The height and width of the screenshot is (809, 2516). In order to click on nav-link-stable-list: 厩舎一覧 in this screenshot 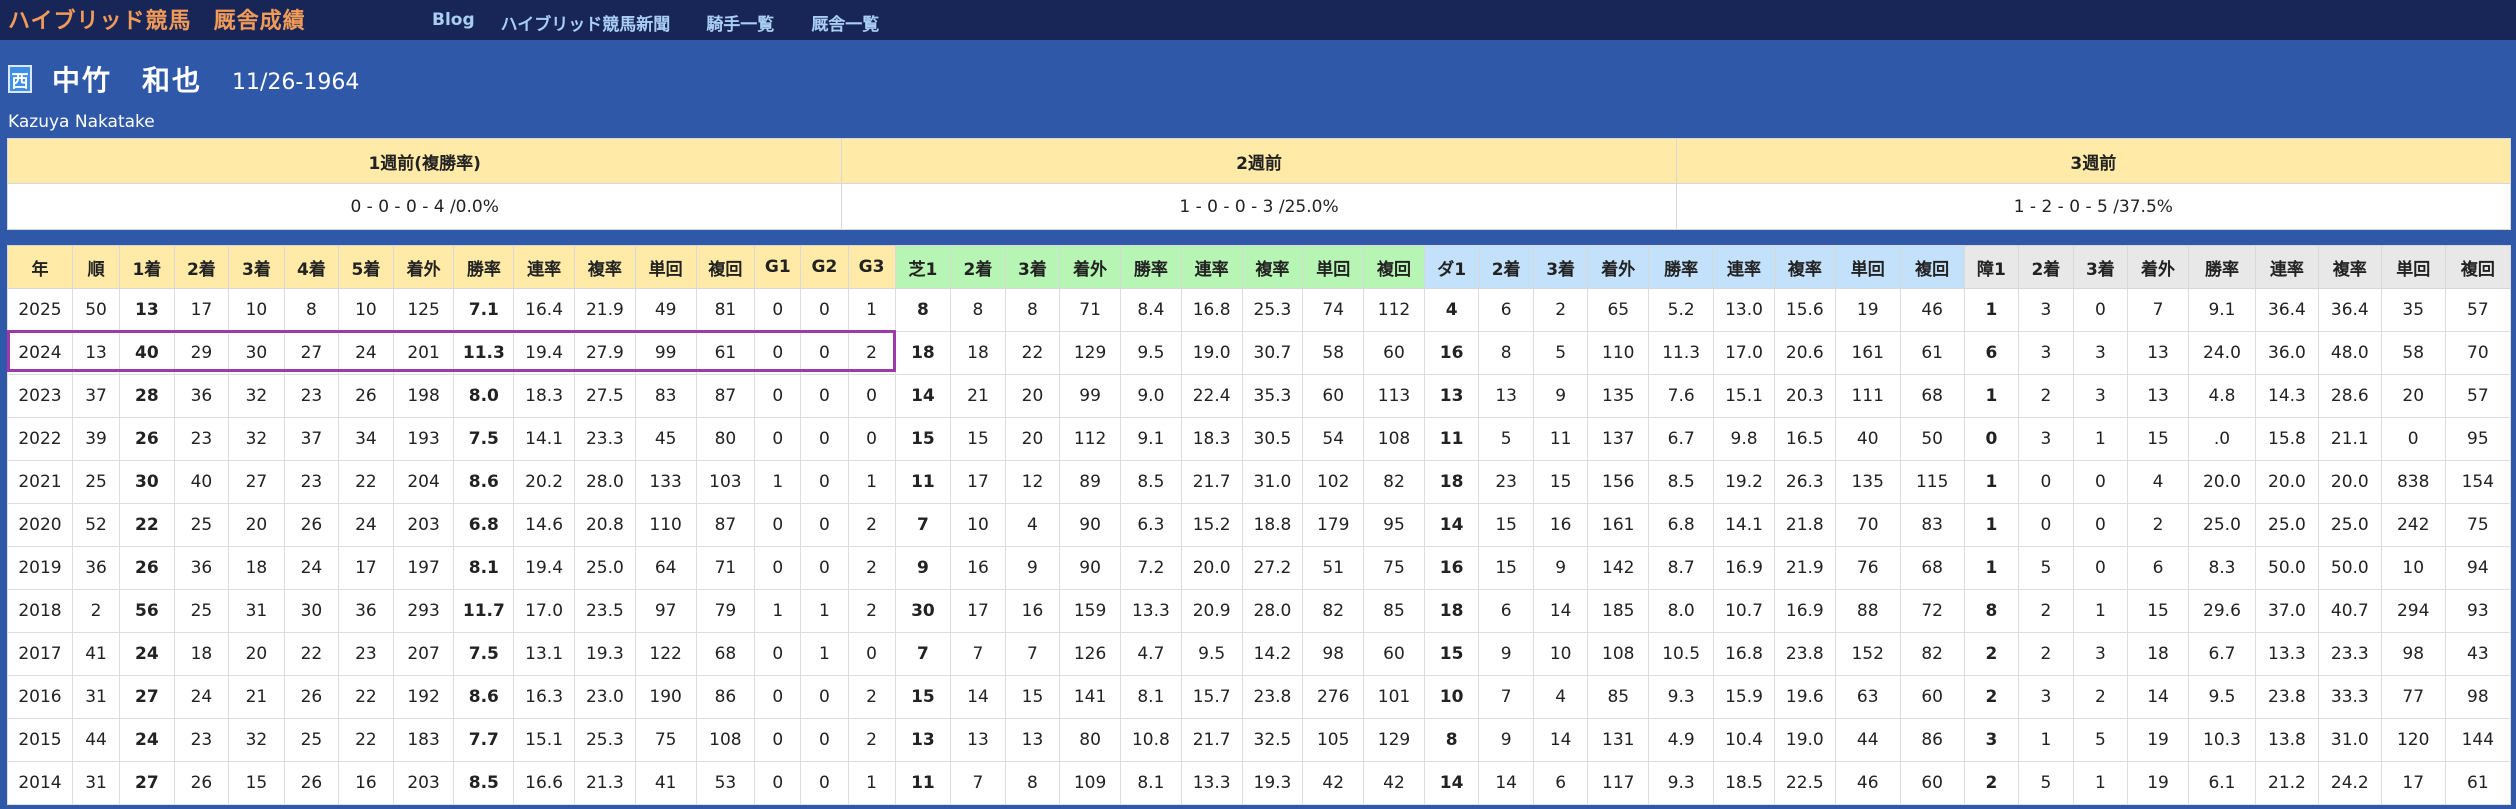, I will do `click(845, 22)`.